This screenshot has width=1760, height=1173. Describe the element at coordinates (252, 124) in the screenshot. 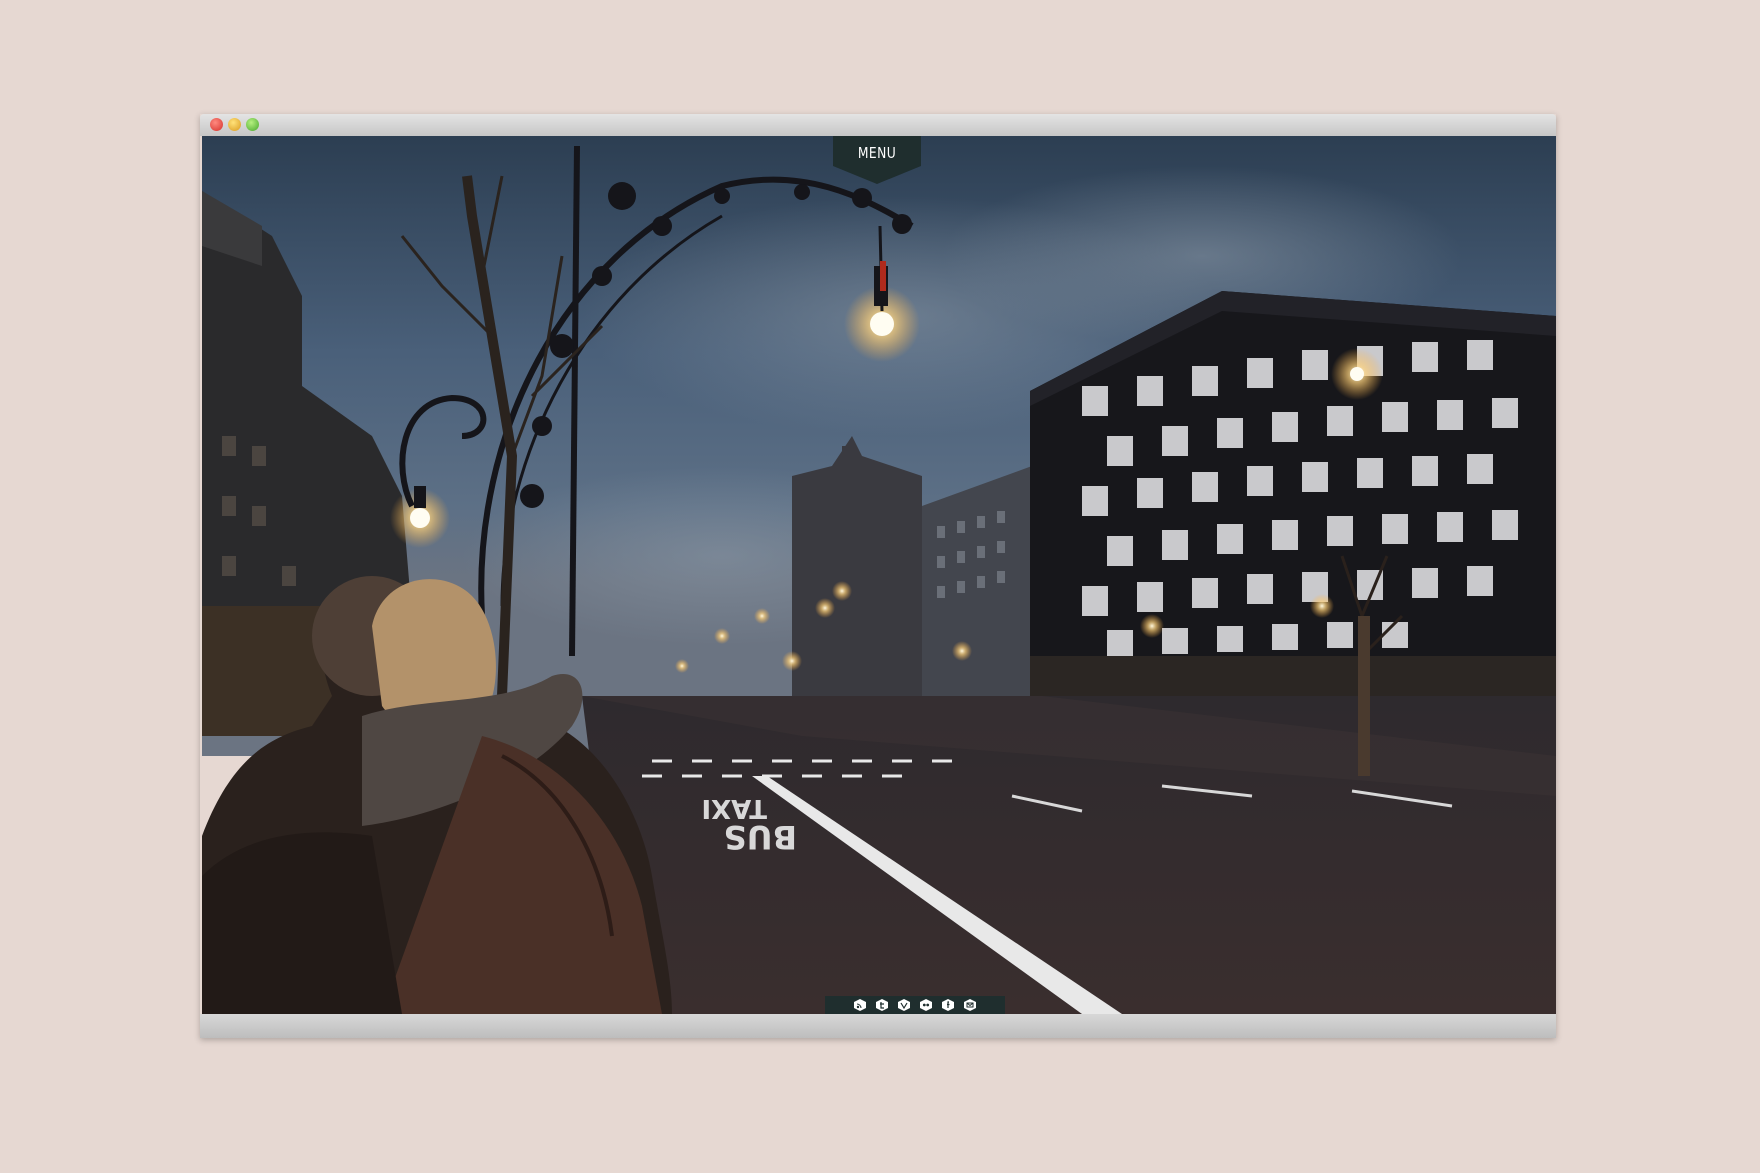

I see `zoom-window-button` at that location.